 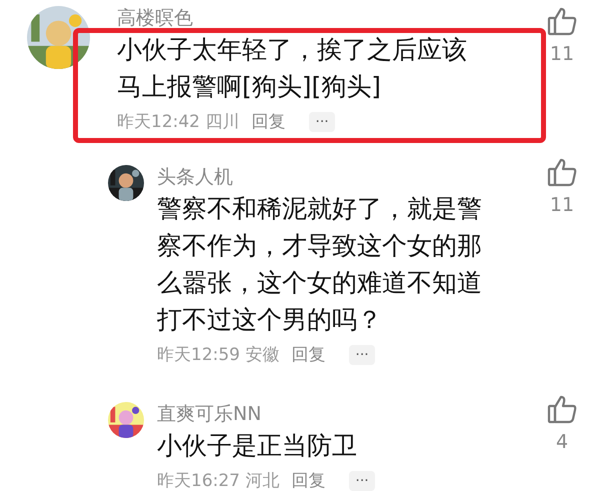 I want to click on timestamp-location: 昨天16:27 河北, so click(x=218, y=480).